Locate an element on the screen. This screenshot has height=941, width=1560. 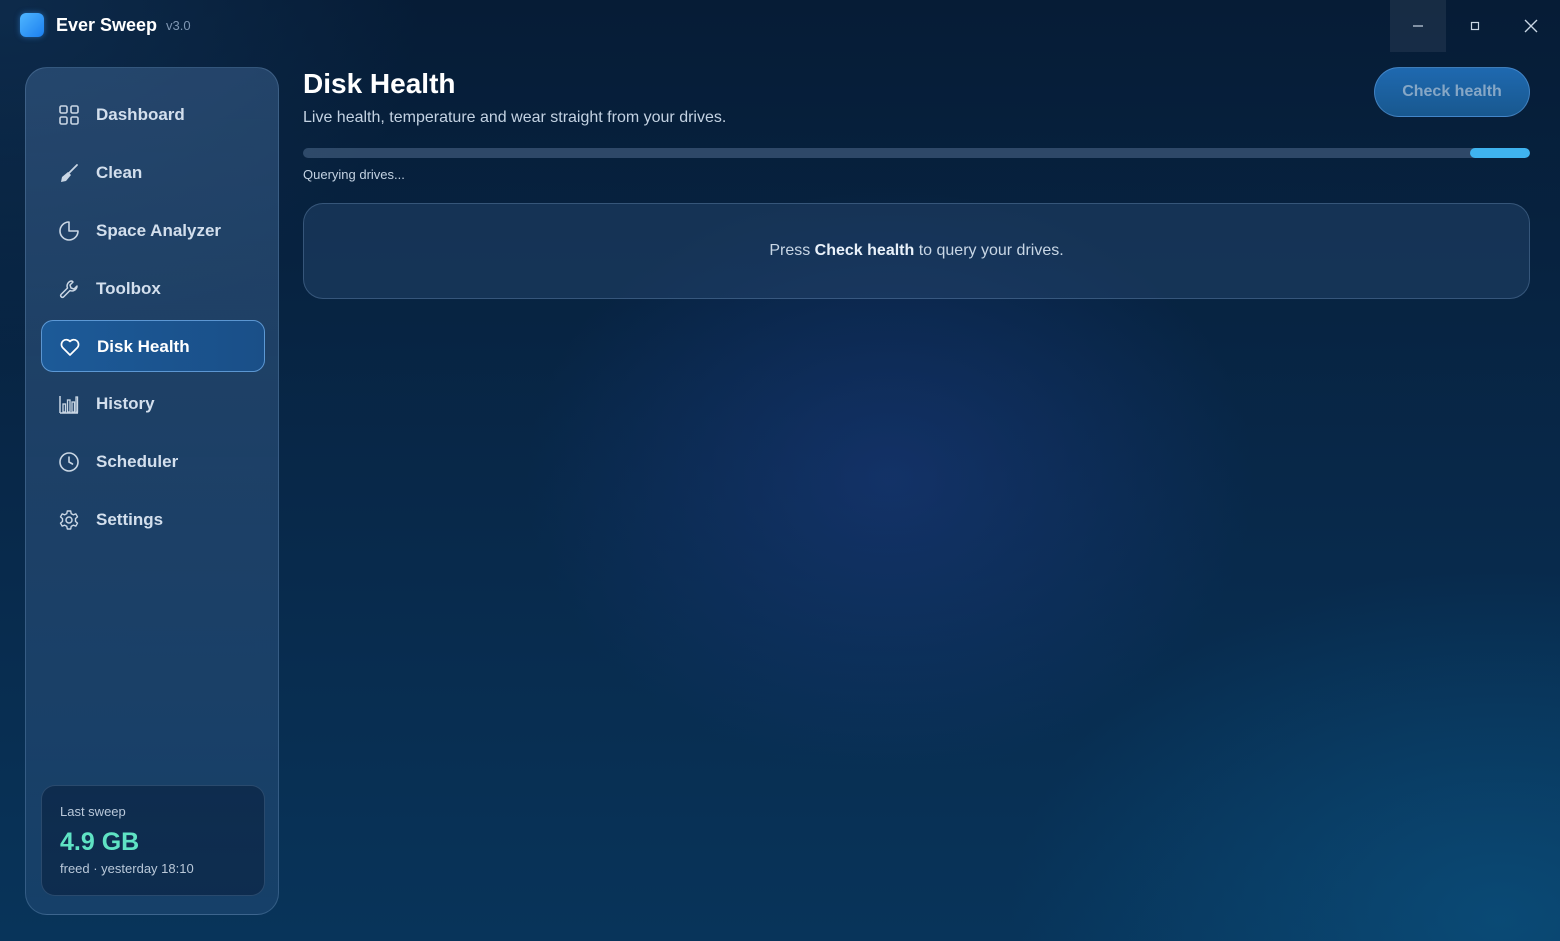
gear-icon is located at coordinates (69, 520).